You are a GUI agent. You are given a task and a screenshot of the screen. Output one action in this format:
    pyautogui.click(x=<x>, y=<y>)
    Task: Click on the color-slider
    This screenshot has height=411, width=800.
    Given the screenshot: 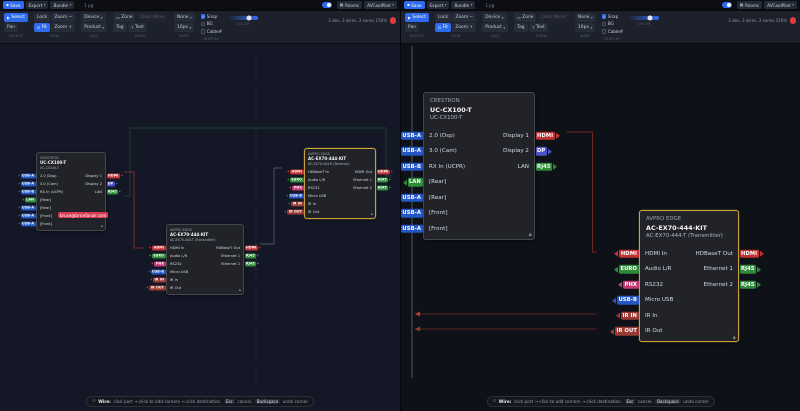 What is the action you would take?
    pyautogui.click(x=243, y=18)
    